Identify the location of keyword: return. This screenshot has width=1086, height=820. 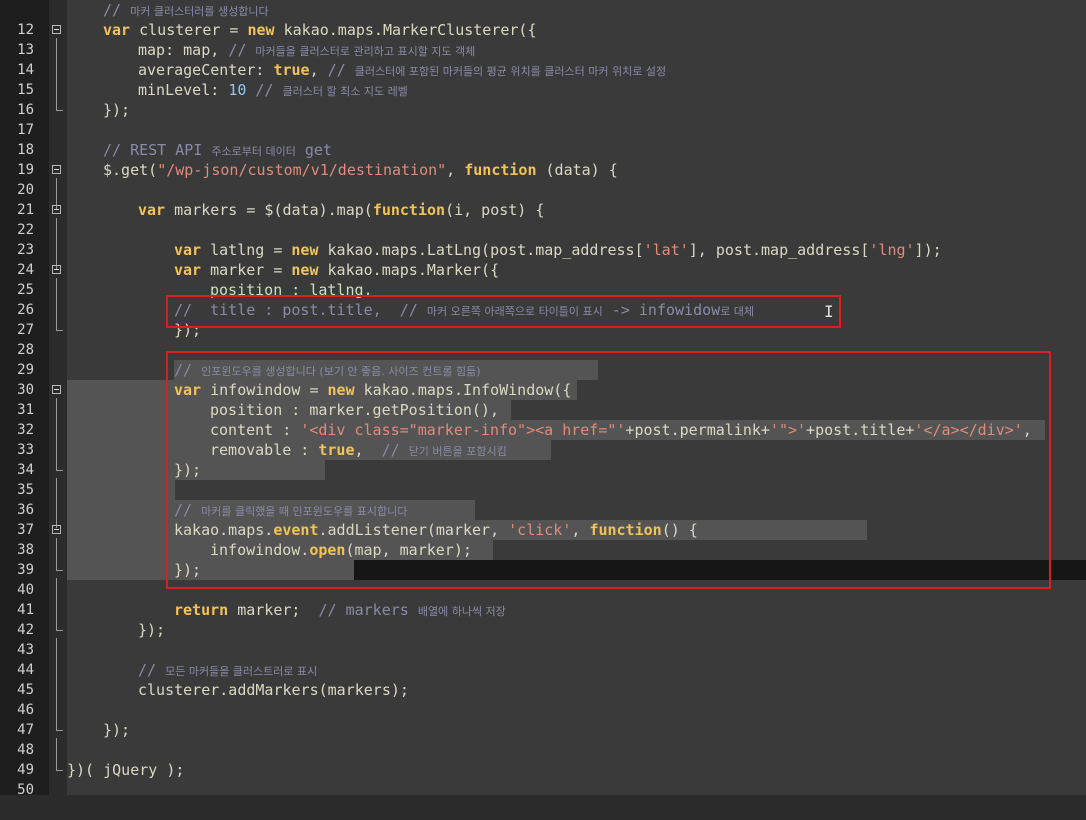
(201, 610).